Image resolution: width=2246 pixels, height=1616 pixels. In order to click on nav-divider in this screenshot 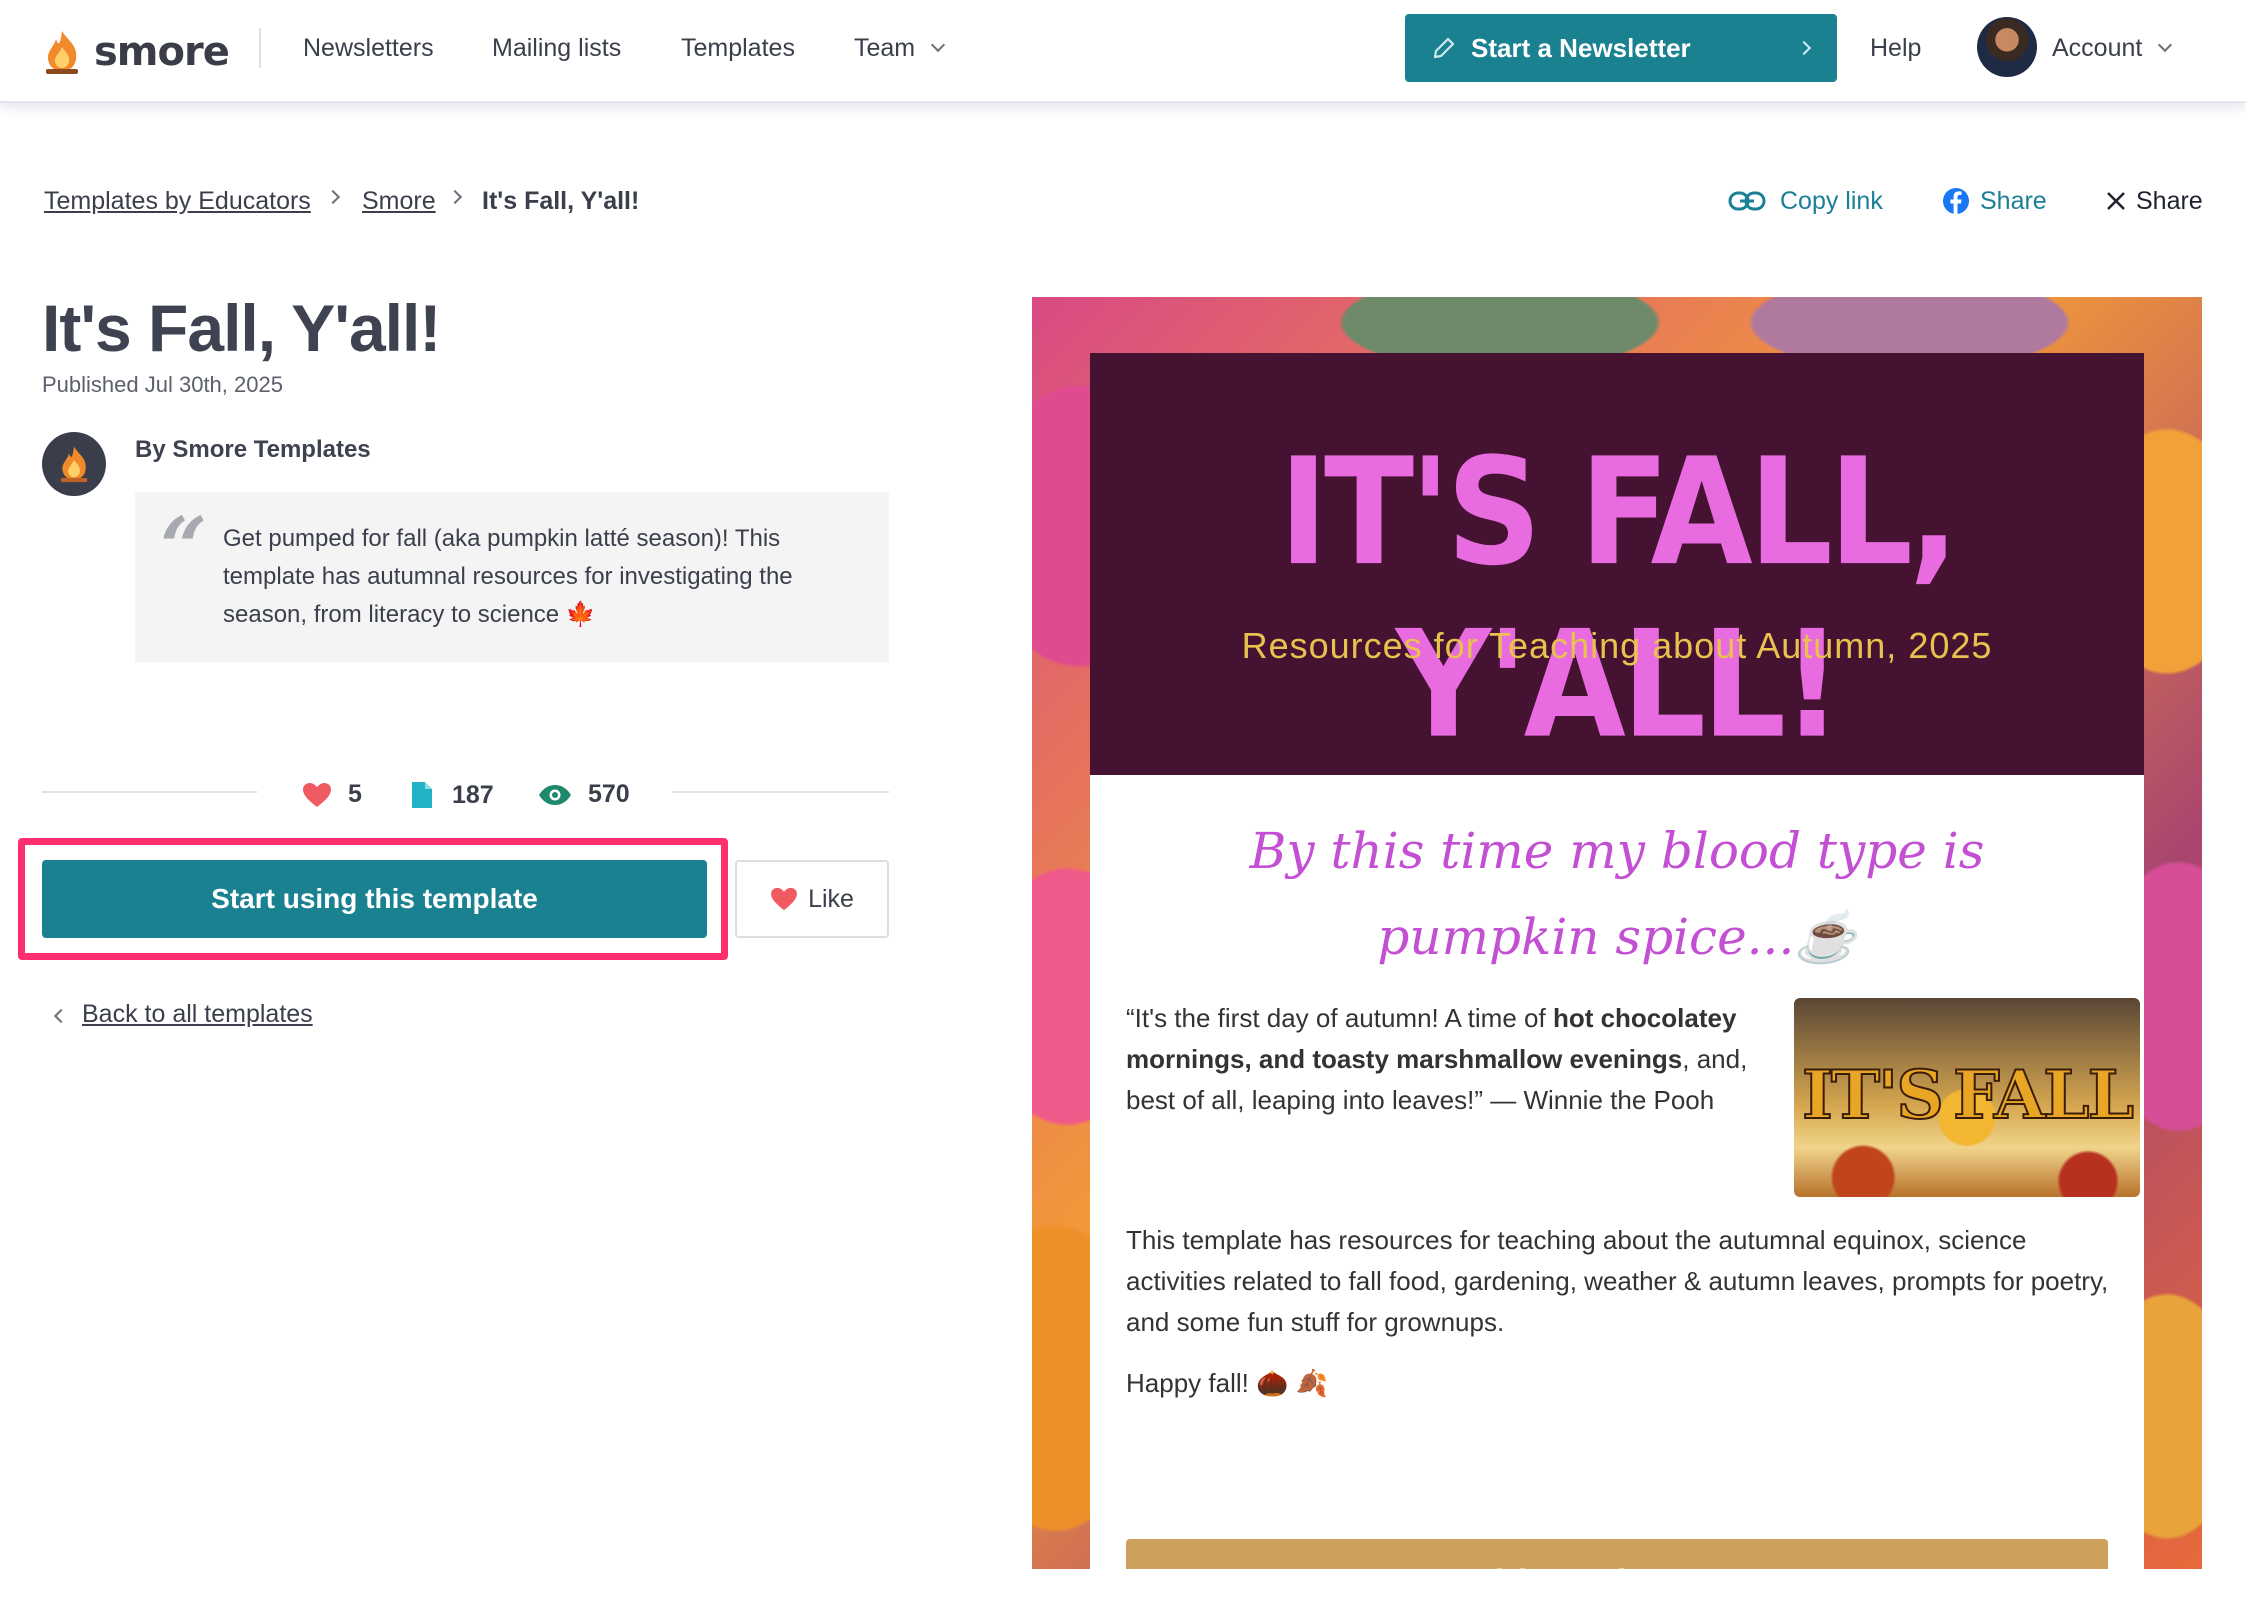, I will do `click(260, 48)`.